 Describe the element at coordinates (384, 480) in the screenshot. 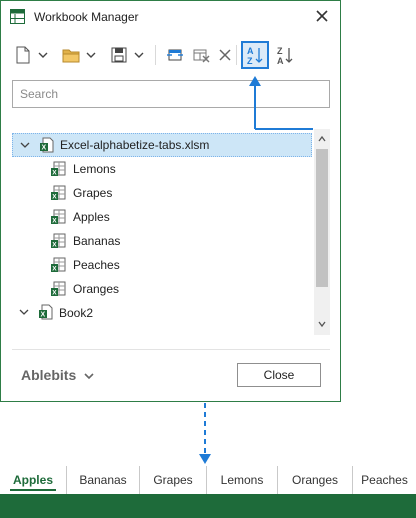

I see `sheet-tab: Peaches` at that location.